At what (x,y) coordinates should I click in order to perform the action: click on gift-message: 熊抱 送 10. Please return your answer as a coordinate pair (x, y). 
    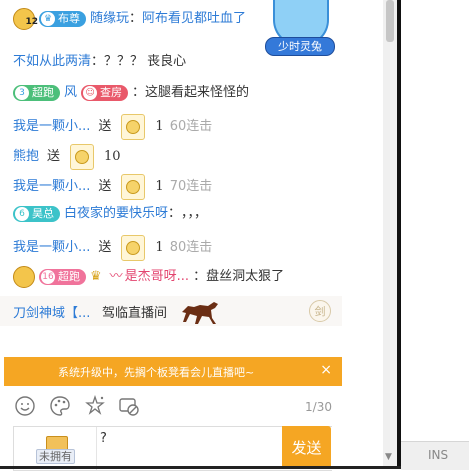
    Looking at the image, I should click on (70, 157).